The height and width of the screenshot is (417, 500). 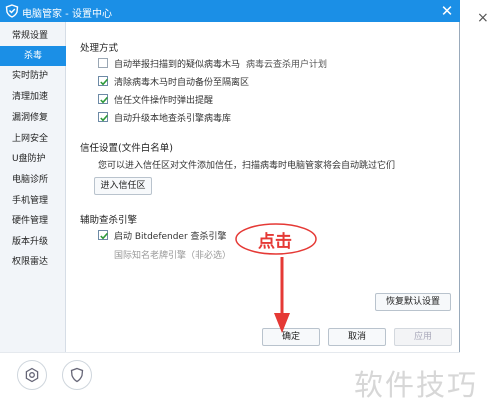 What do you see at coordinates (33, 262) in the screenshot?
I see `sidebar-item-permission-radar: 权限雷达` at bounding box center [33, 262].